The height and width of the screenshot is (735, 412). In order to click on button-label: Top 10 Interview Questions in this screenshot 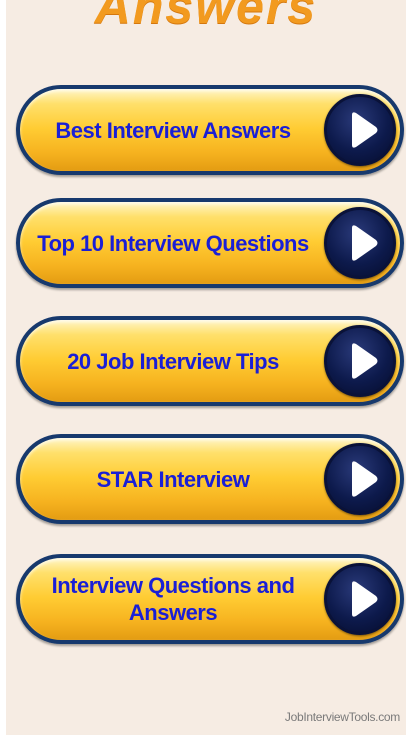, I will do `click(173, 243)`.